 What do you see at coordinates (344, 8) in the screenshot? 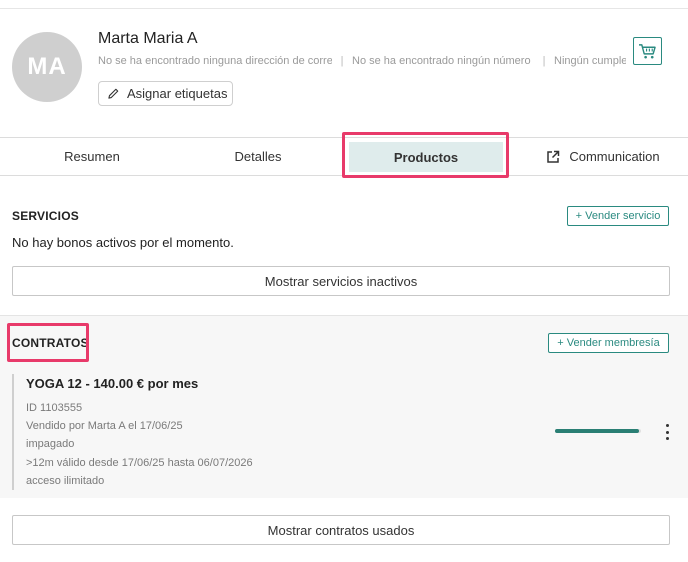
I see `top-divider` at bounding box center [344, 8].